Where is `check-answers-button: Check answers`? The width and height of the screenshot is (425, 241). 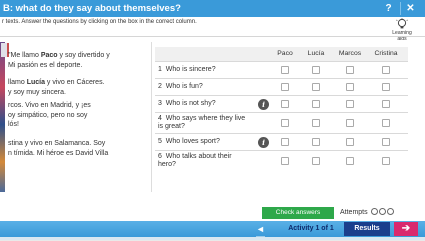
check-answers-button: Check answers is located at coordinates (298, 213).